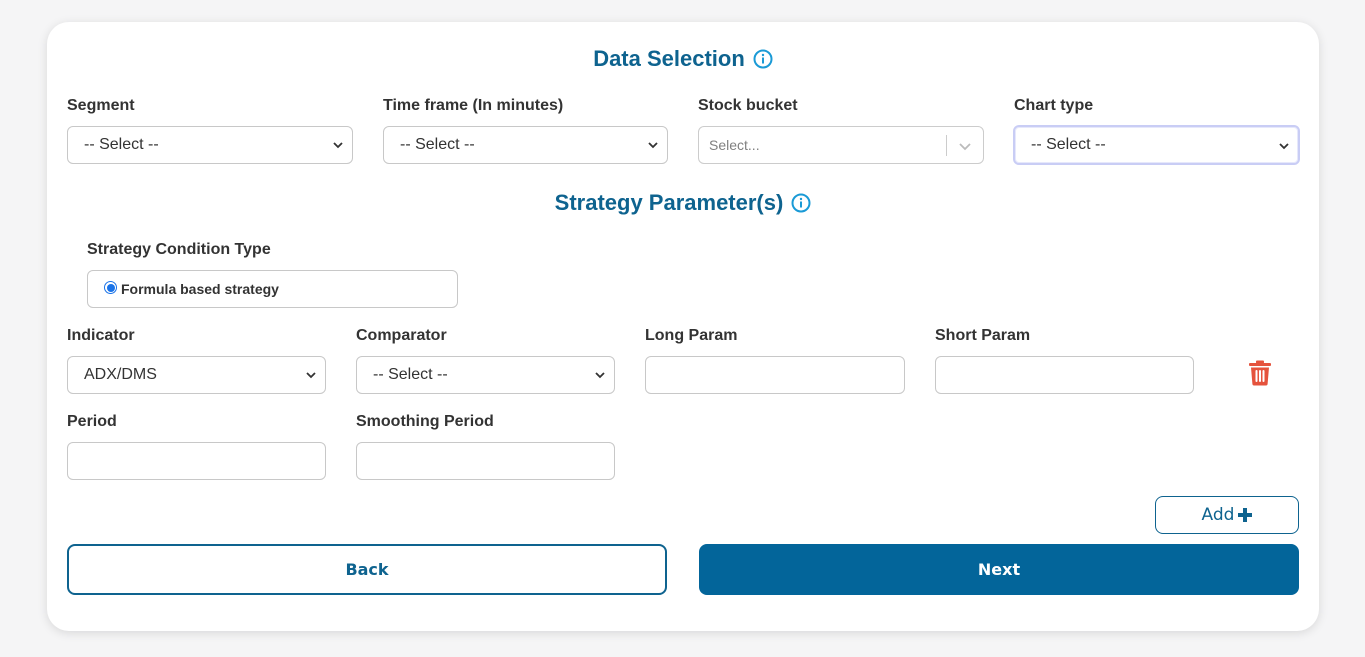 This screenshot has height=657, width=1365. Describe the element at coordinates (691, 335) in the screenshot. I see `long-param-label: Long Param` at that location.